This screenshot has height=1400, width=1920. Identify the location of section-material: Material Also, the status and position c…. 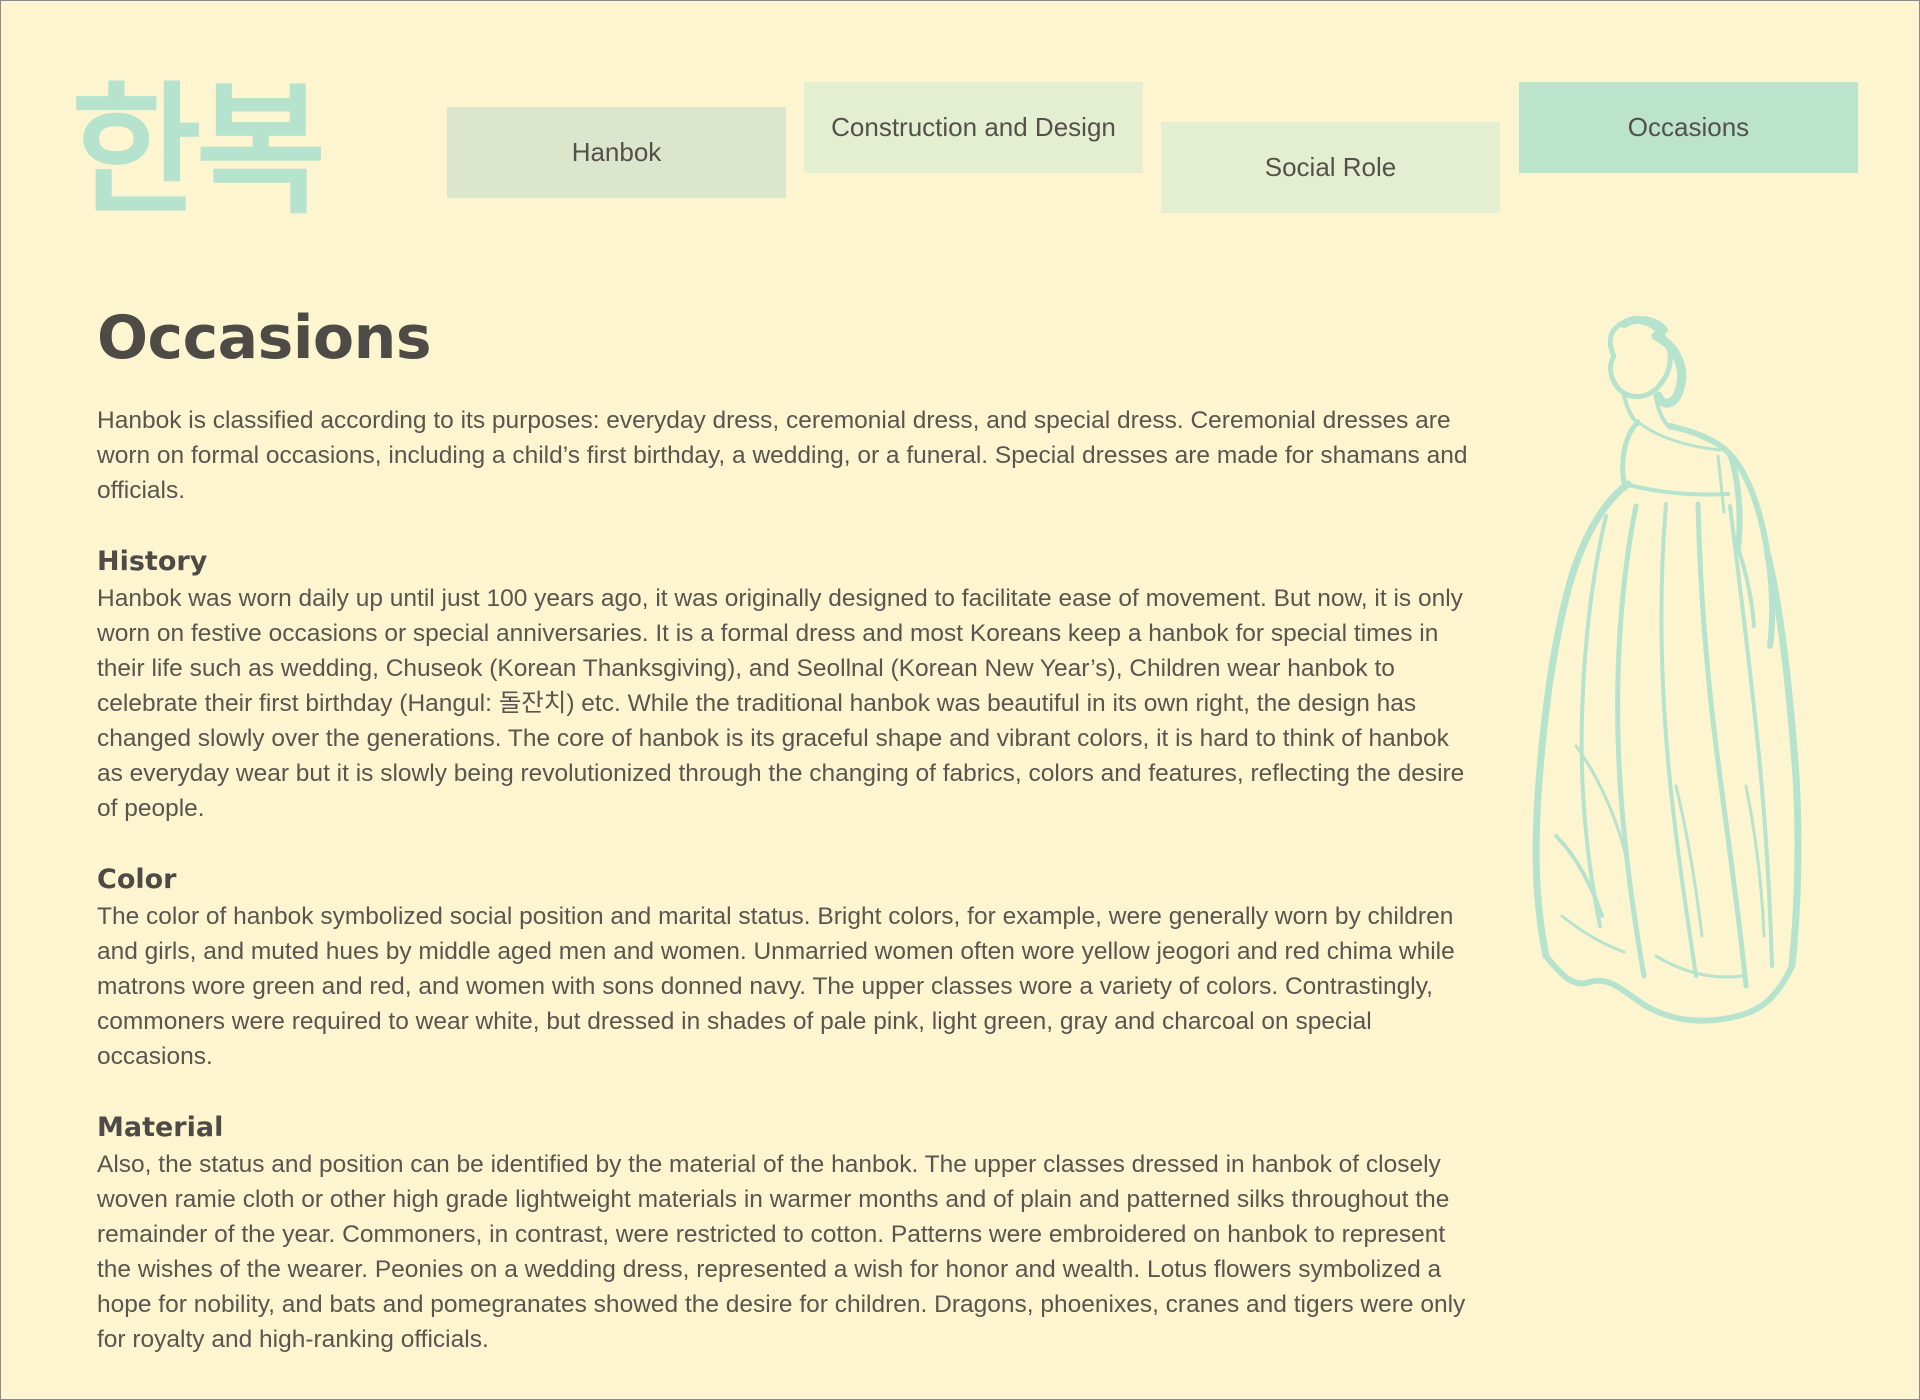
(787, 1233).